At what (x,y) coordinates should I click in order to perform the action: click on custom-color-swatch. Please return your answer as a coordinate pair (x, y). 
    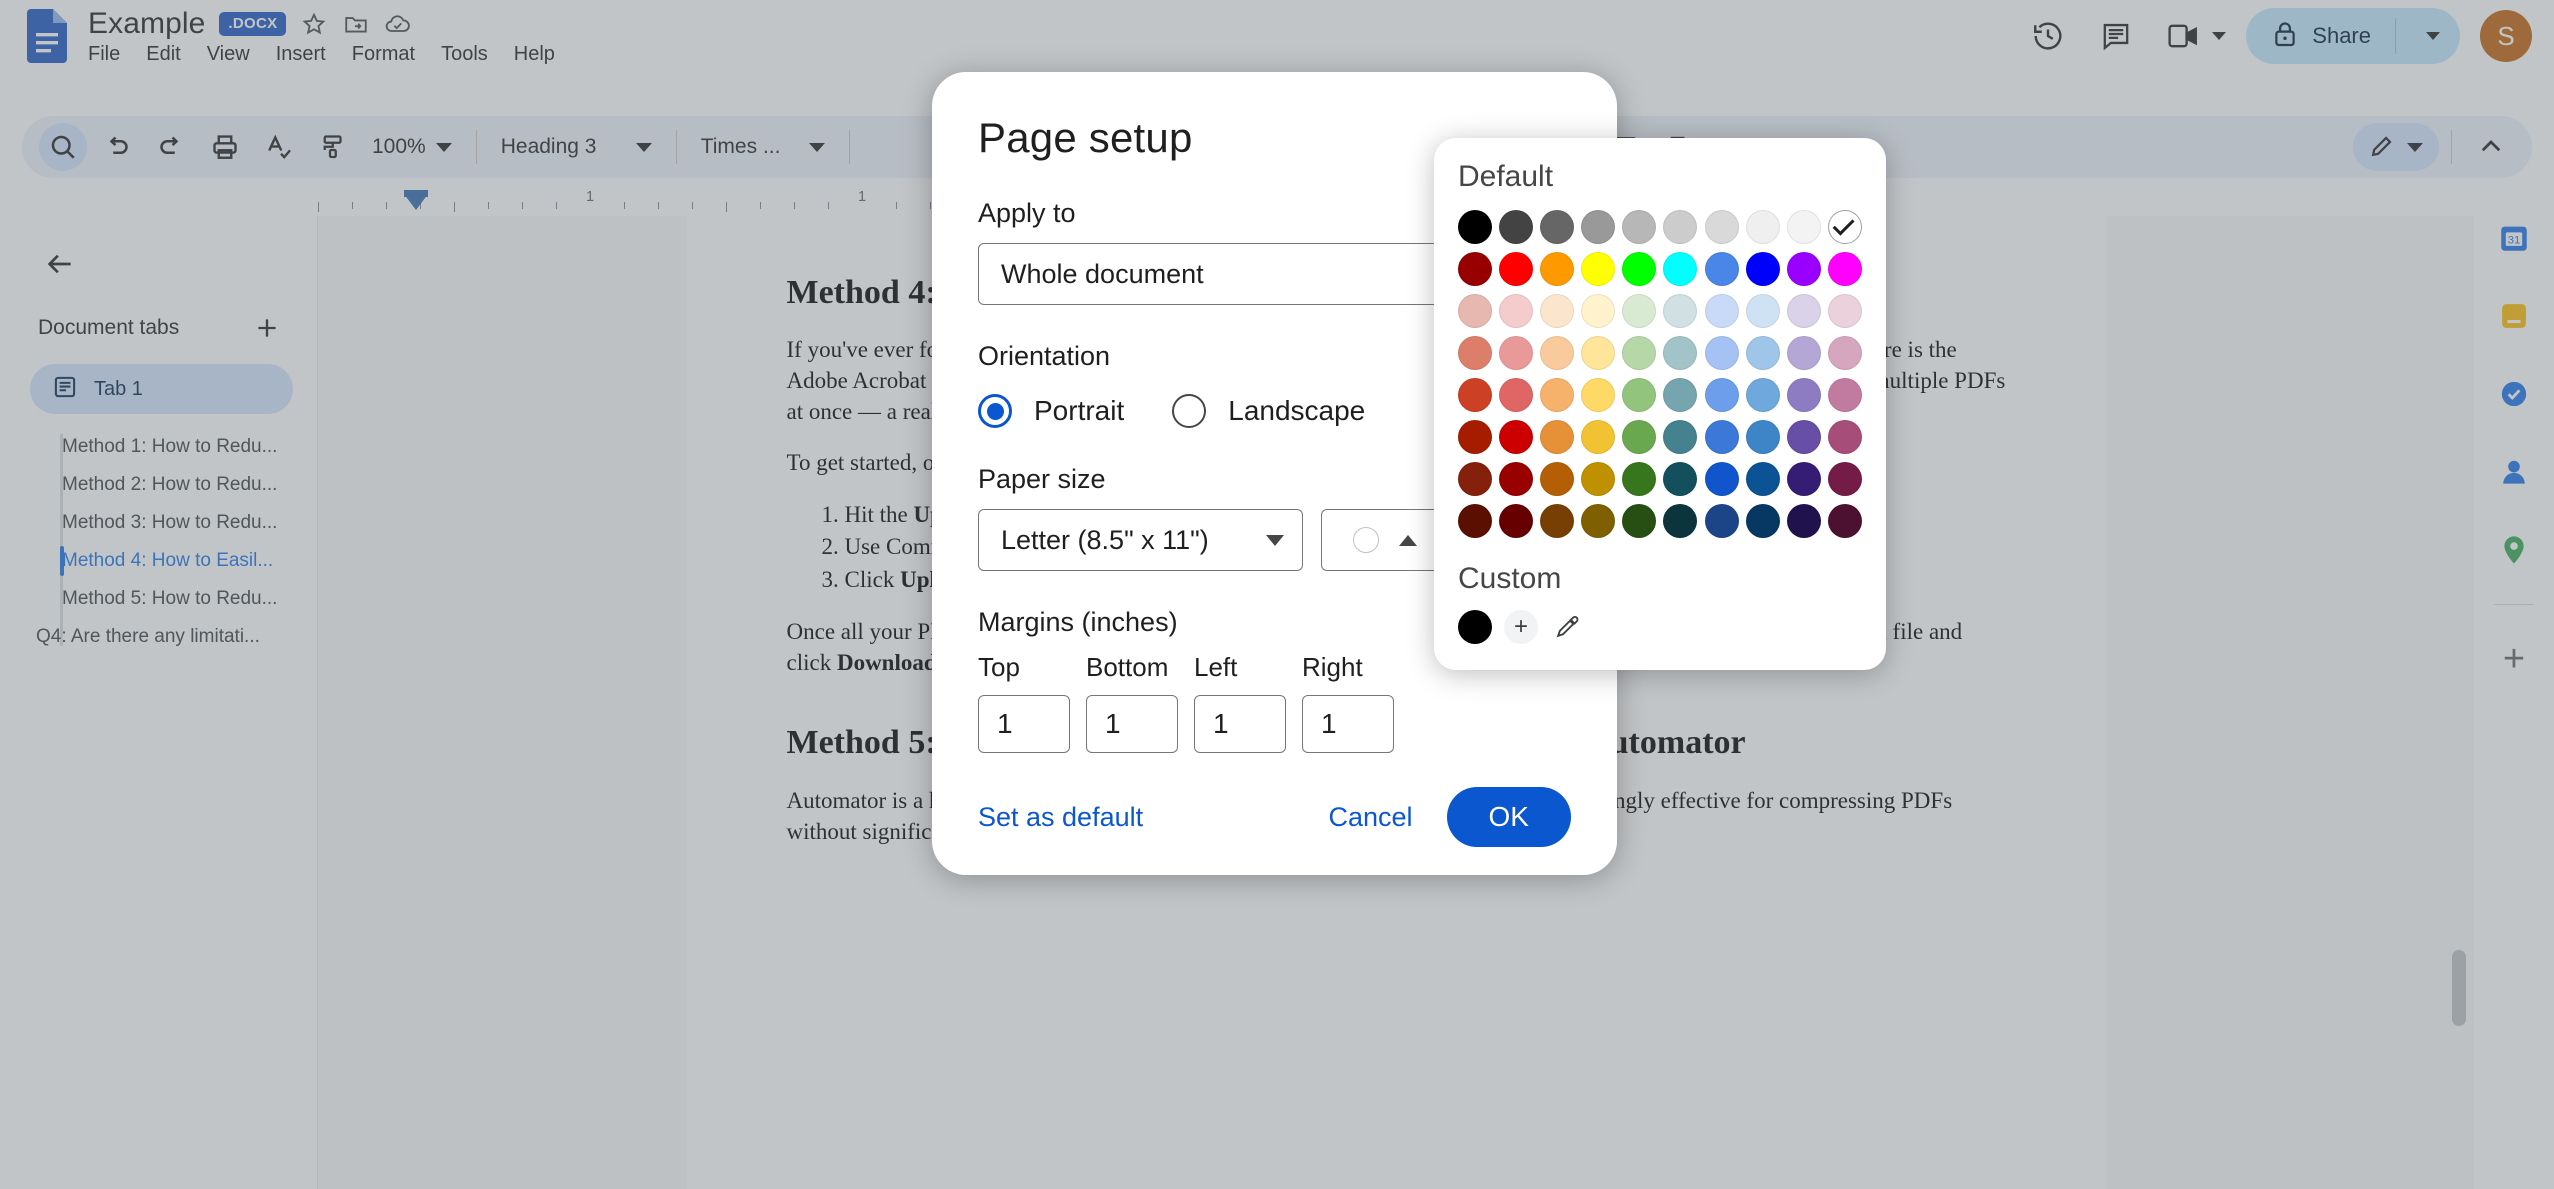
    Looking at the image, I should click on (1475, 627).